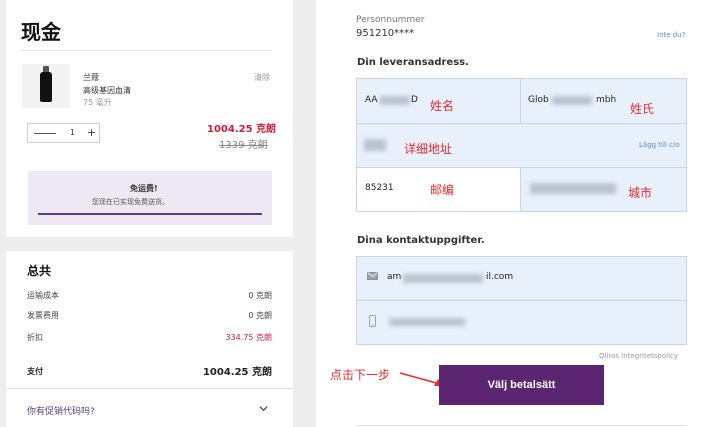  I want to click on annotation-postal: 邮编, so click(442, 190).